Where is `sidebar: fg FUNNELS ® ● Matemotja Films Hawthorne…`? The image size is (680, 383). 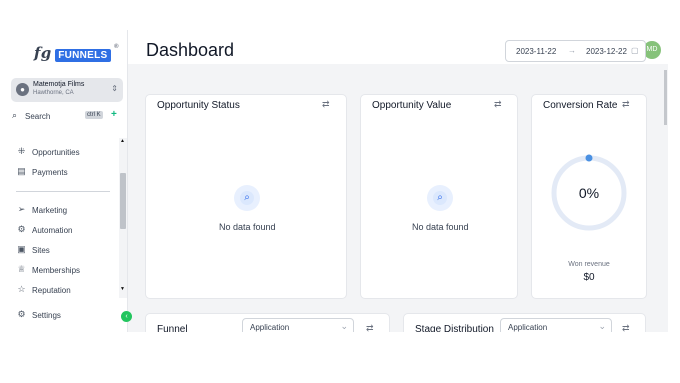 sidebar: fg FUNNELS ® ● Matemotja Films Hawthorne… is located at coordinates (64, 181).